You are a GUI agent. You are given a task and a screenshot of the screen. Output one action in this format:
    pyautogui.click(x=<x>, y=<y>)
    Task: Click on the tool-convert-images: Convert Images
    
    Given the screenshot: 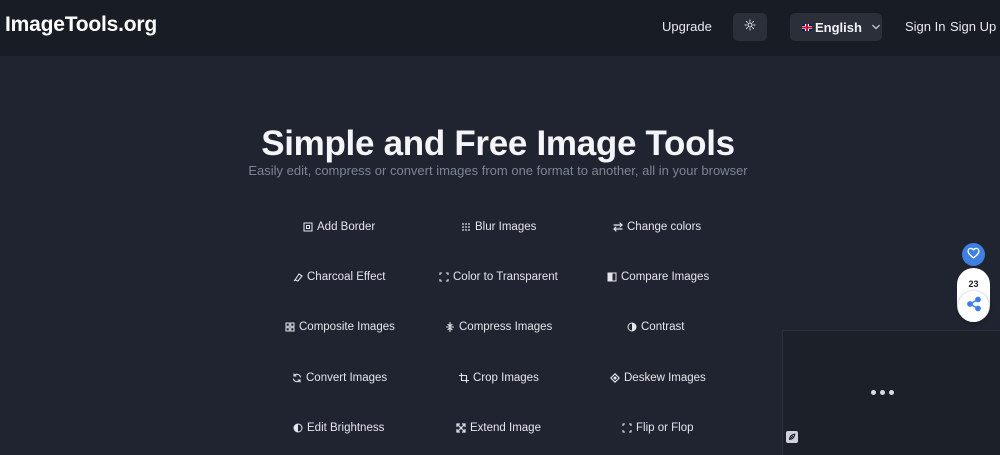 What is the action you would take?
    pyautogui.click(x=339, y=378)
    